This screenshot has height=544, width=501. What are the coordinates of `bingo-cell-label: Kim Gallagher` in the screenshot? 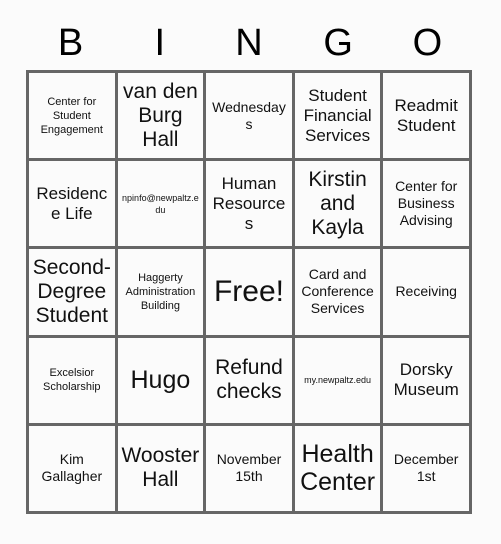 It's located at (72, 468).